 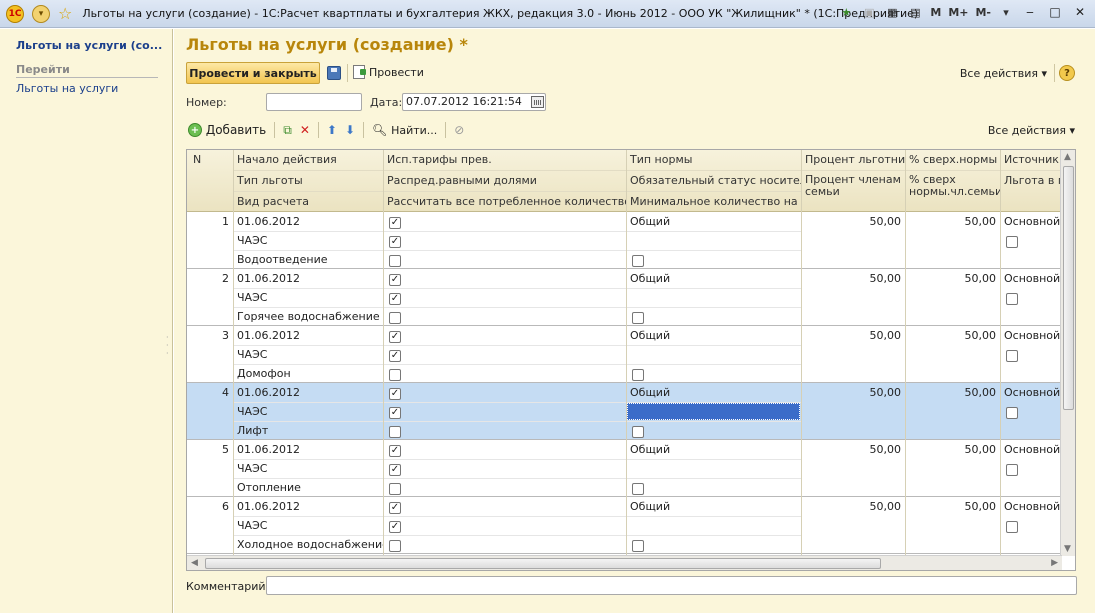 What do you see at coordinates (537, 102) in the screenshot?
I see `calendar-picker-icon` at bounding box center [537, 102].